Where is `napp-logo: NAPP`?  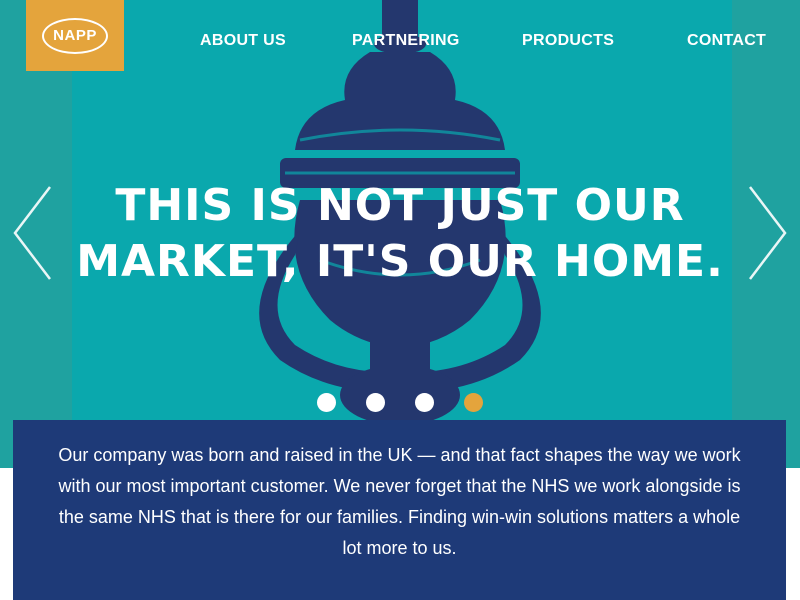 napp-logo: NAPP is located at coordinates (75, 35).